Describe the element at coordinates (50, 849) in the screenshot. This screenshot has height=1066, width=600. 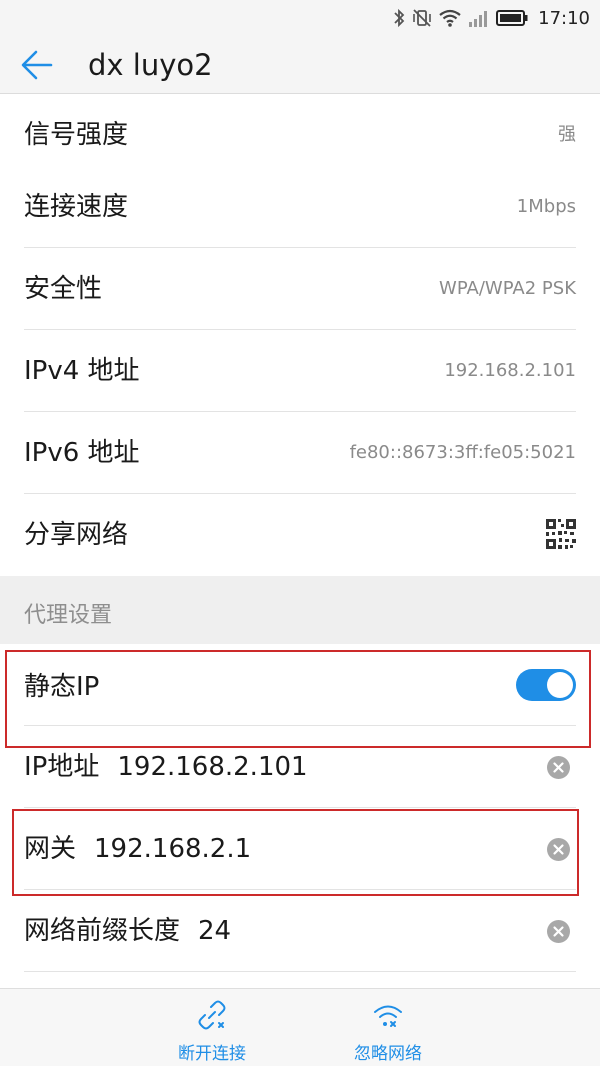
I see `field-label: 网关` at that location.